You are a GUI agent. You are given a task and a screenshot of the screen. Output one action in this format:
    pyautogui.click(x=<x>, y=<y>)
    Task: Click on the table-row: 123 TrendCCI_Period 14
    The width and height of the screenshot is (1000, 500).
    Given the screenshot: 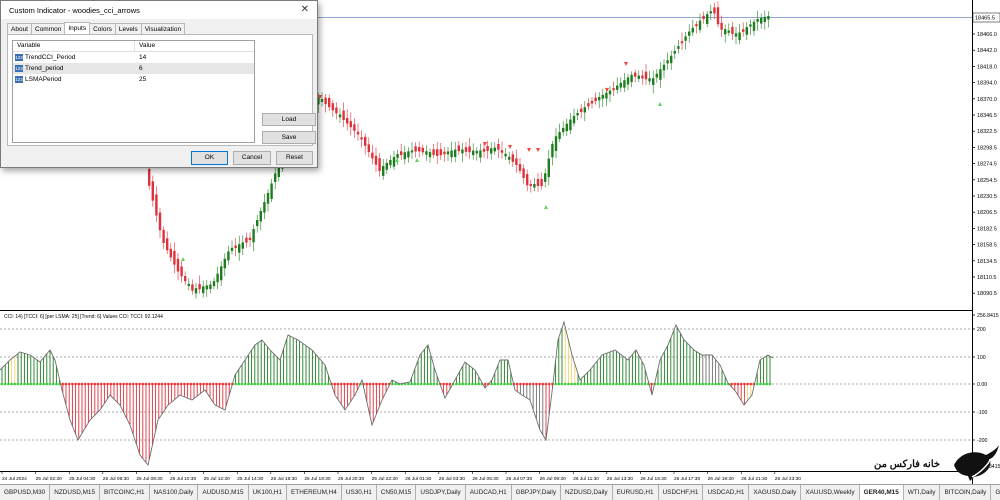 What is the action you would take?
    pyautogui.click(x=133, y=57)
    